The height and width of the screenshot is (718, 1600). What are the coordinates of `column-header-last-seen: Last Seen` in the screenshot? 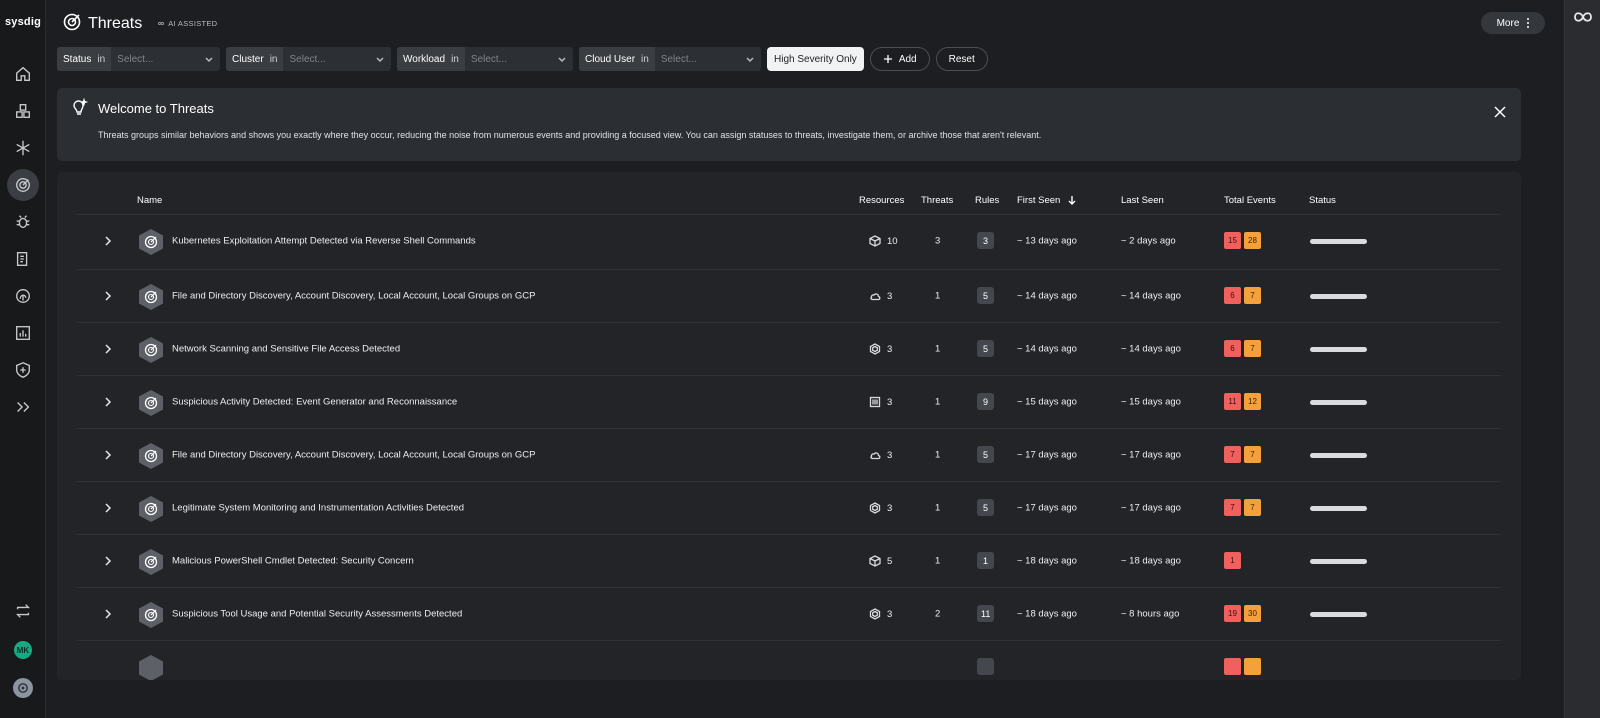 It's located at (1142, 200).